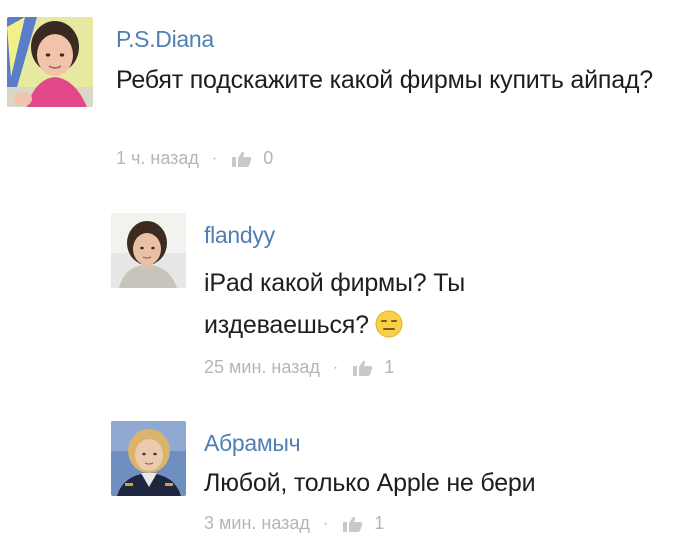 The height and width of the screenshot is (545, 700). What do you see at coordinates (268, 158) in the screenshot?
I see `like-count: 0` at bounding box center [268, 158].